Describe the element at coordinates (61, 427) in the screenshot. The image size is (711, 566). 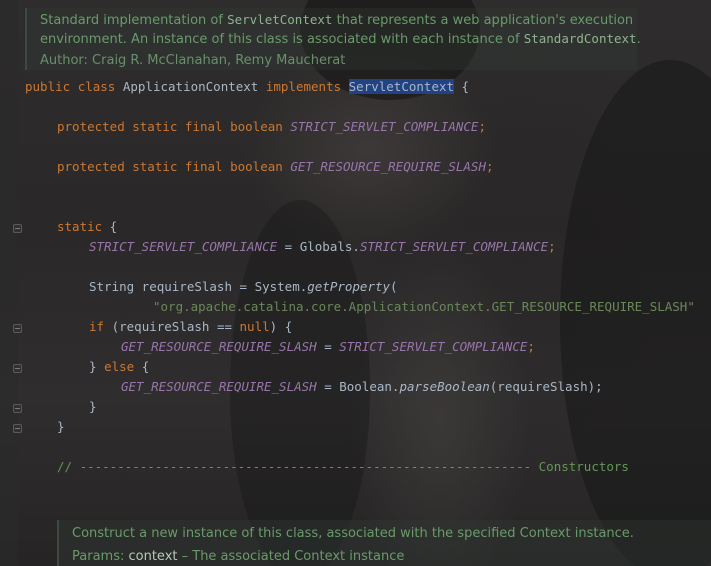
I see `code-line-close-static: }` at that location.